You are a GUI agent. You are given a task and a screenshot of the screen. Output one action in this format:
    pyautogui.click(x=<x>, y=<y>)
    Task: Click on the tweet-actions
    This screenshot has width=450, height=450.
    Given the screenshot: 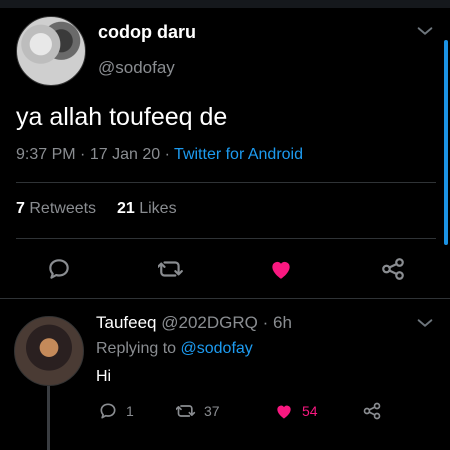 What is the action you would take?
    pyautogui.click(x=225, y=268)
    